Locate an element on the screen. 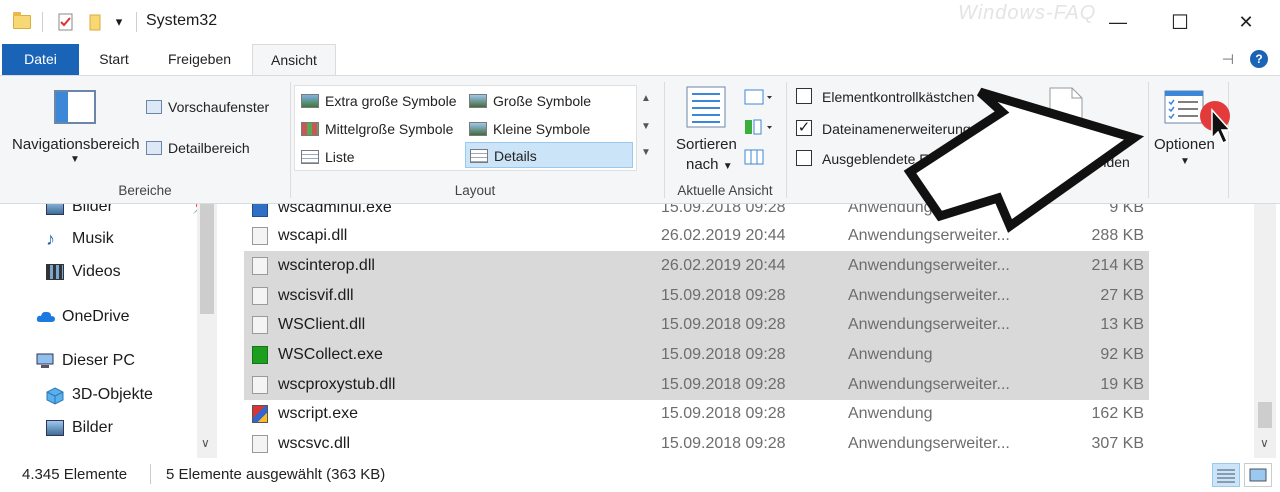 Image resolution: width=1280 pixels, height=492 pixels. file-name: WSClient.dll is located at coordinates (322, 324).